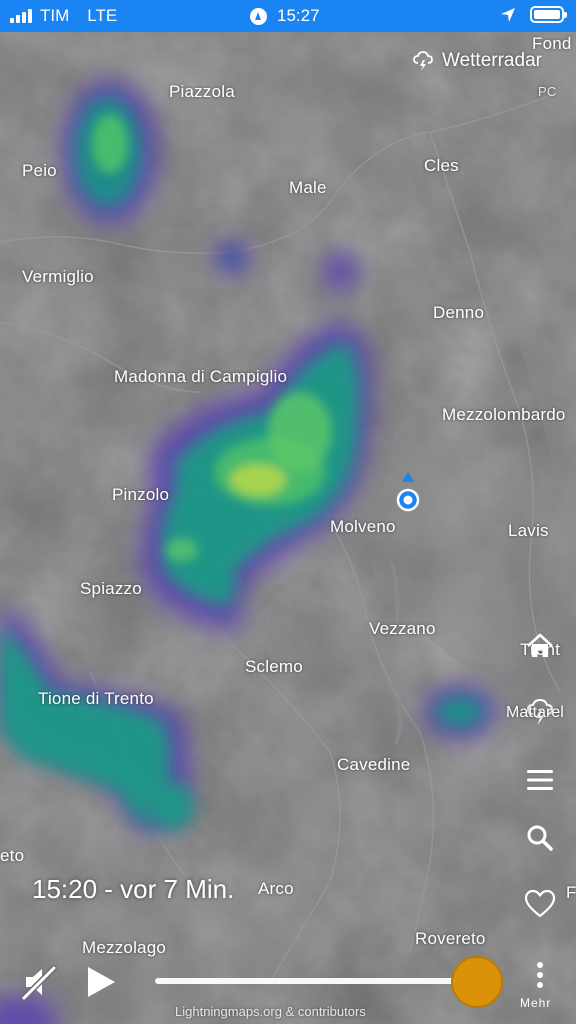 The width and height of the screenshot is (576, 1024). Describe the element at coordinates (441, 165) in the screenshot. I see `place-label: Cles` at that location.